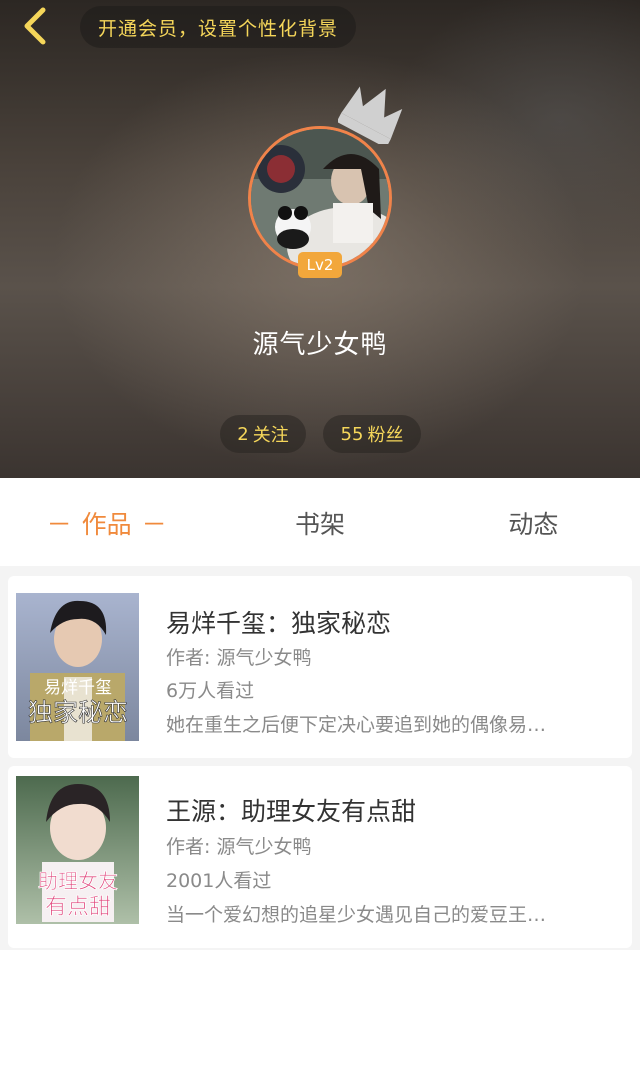 The image size is (640, 1086). What do you see at coordinates (154, 524) in the screenshot?
I see `tab-active-dash-right: －` at bounding box center [154, 524].